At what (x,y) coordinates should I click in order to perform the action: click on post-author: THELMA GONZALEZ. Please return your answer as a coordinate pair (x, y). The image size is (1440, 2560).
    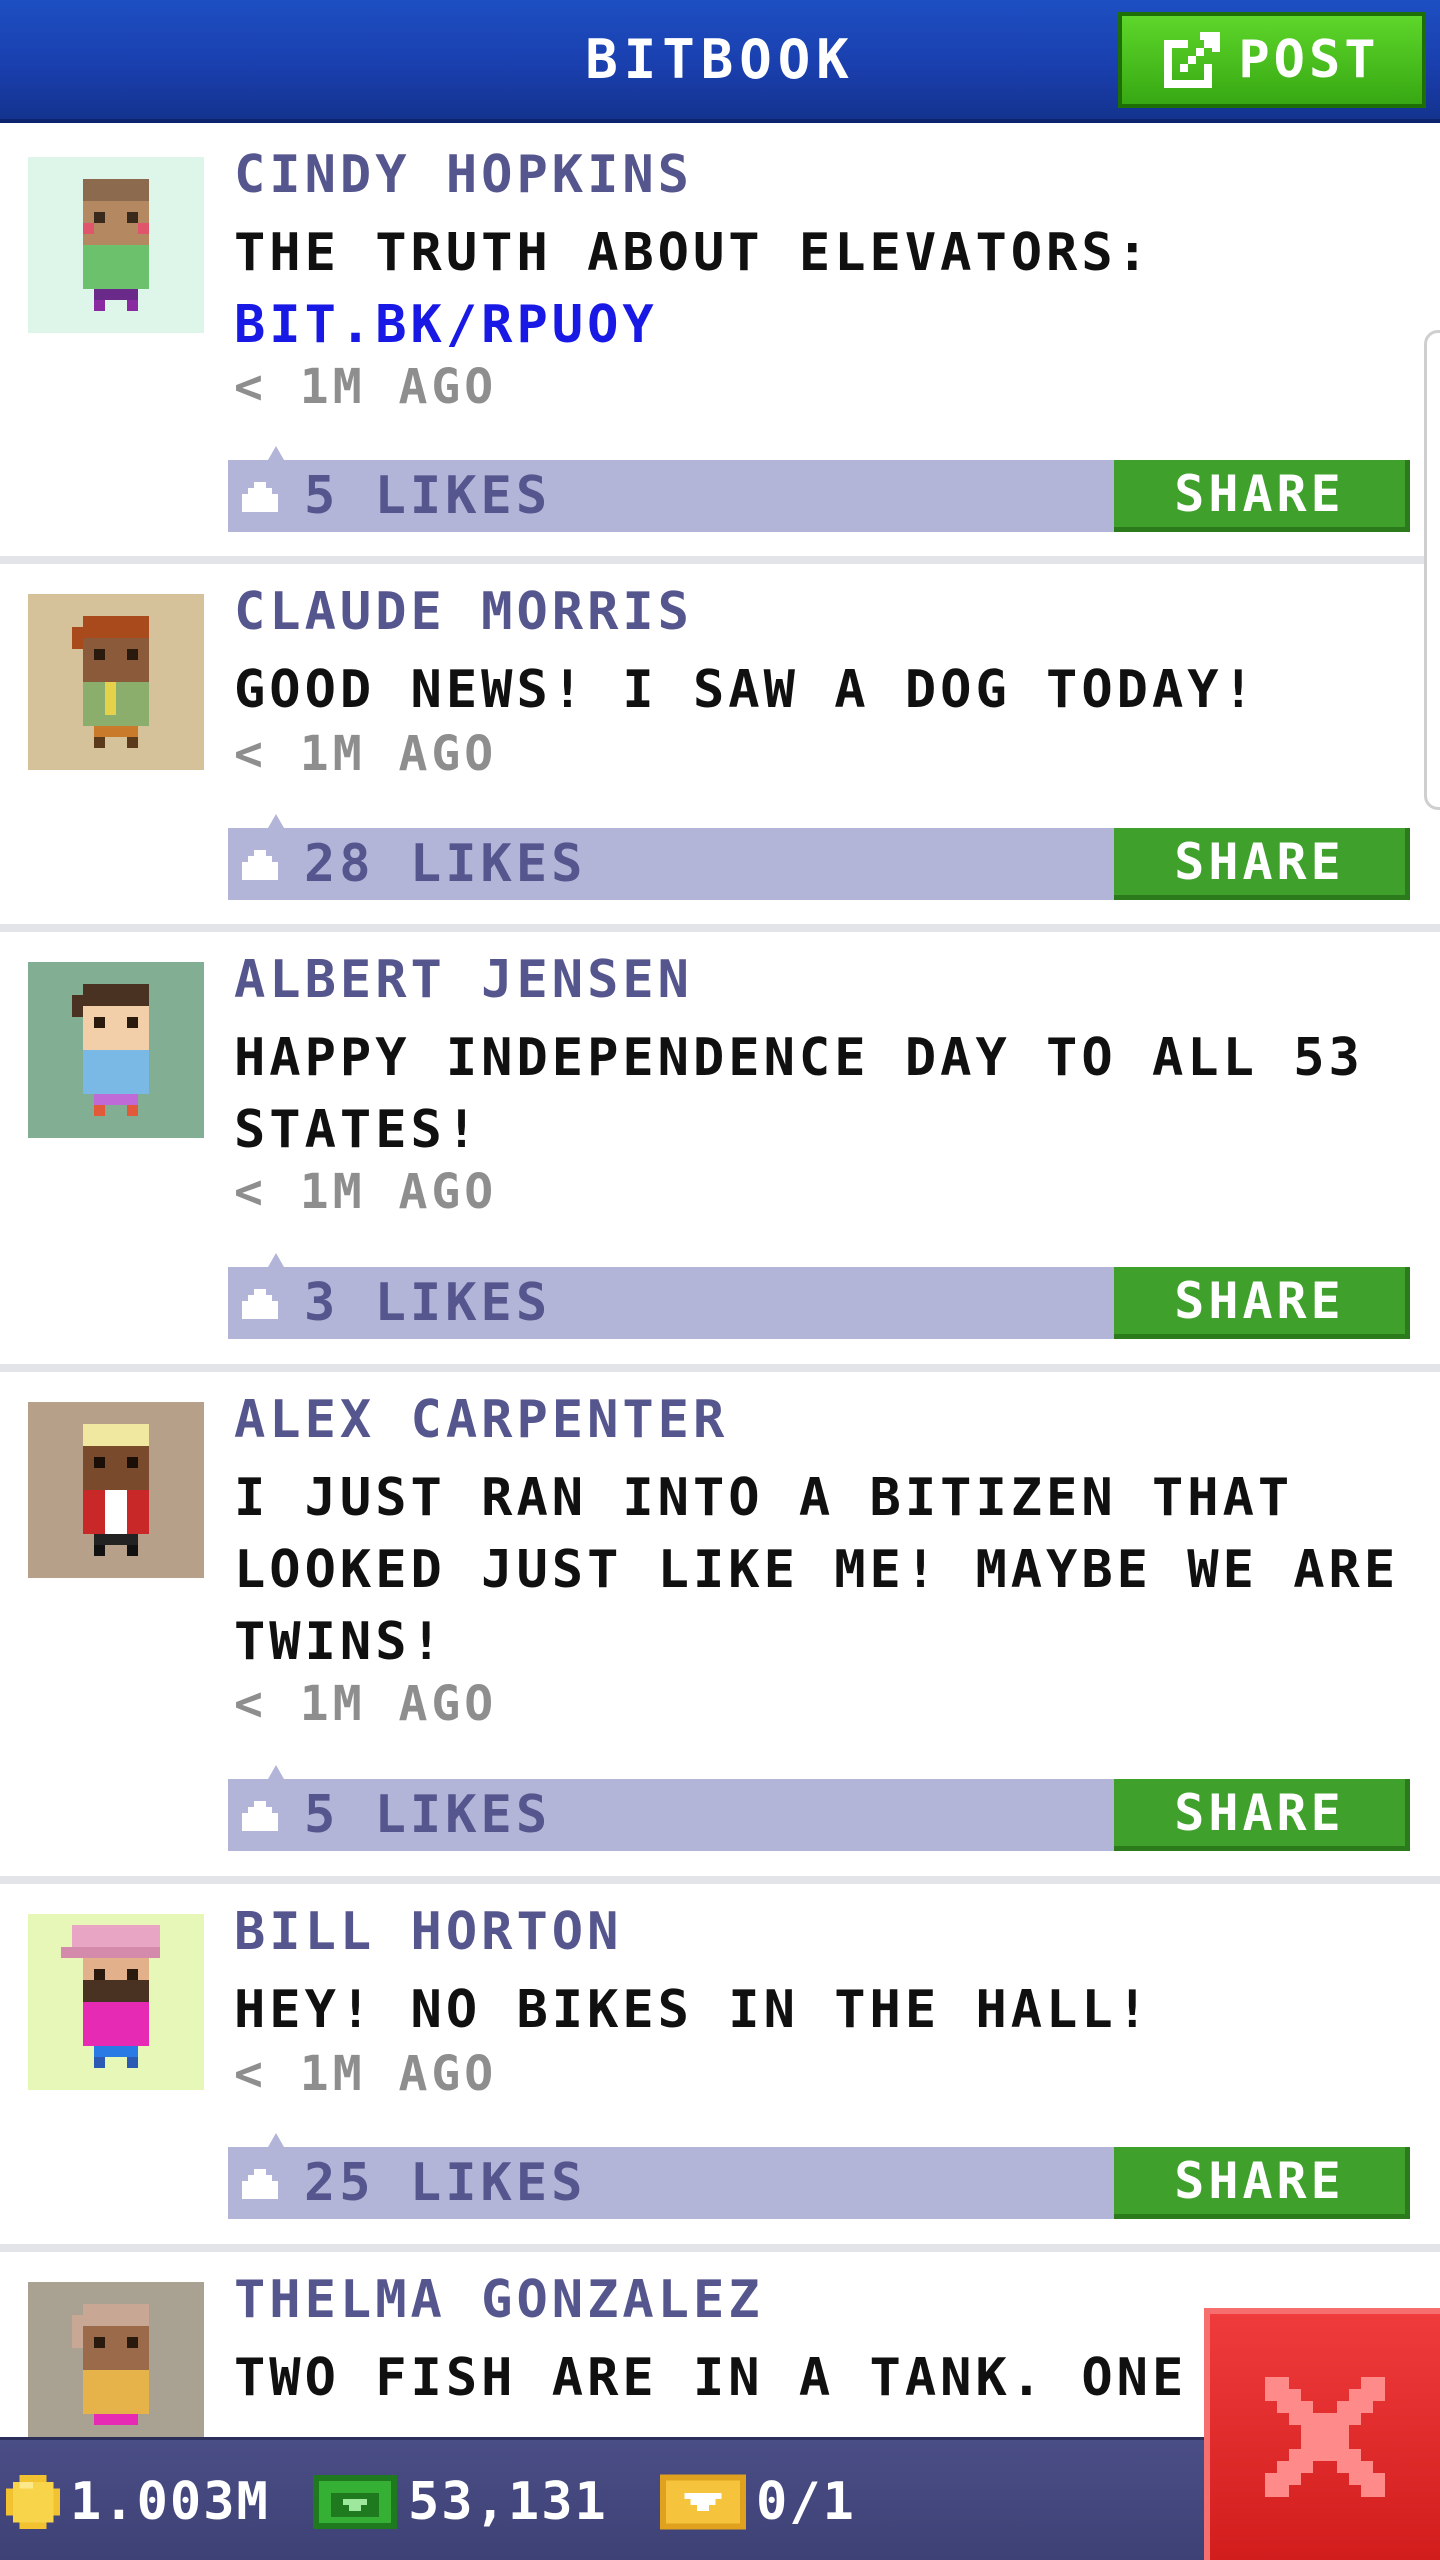
    Looking at the image, I should click on (499, 2300).